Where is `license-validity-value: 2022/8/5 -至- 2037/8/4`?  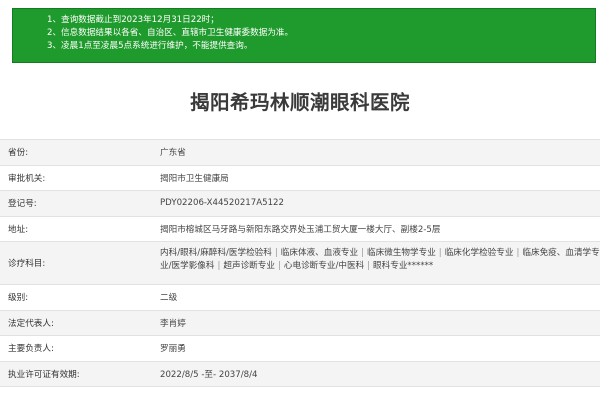 license-validity-value: 2022/8/5 -至- 2037/8/4 is located at coordinates (209, 374).